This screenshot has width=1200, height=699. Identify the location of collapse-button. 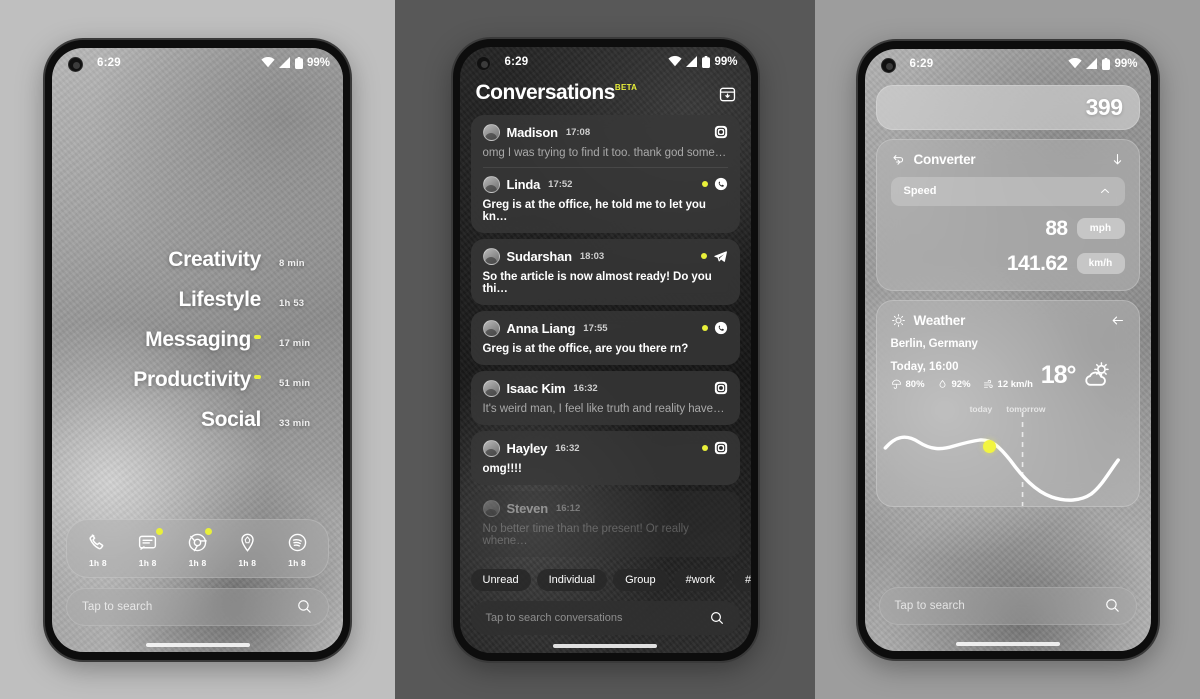
(1117, 159).